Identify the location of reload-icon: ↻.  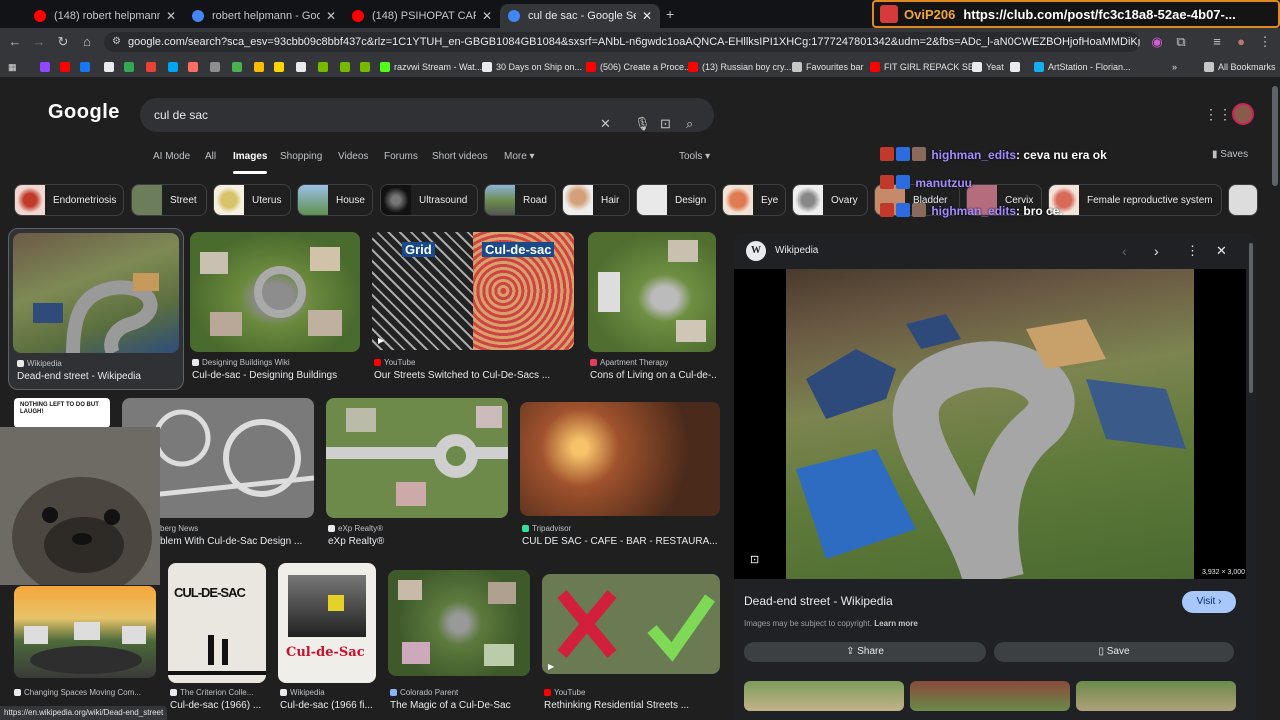
(63, 42).